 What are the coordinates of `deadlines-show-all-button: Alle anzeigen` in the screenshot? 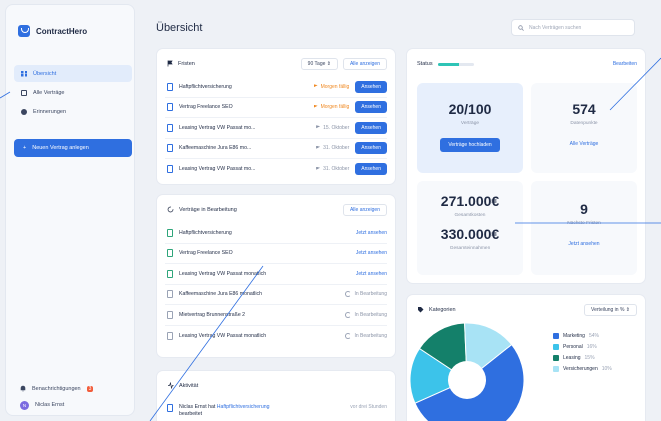 It's located at (364, 64).